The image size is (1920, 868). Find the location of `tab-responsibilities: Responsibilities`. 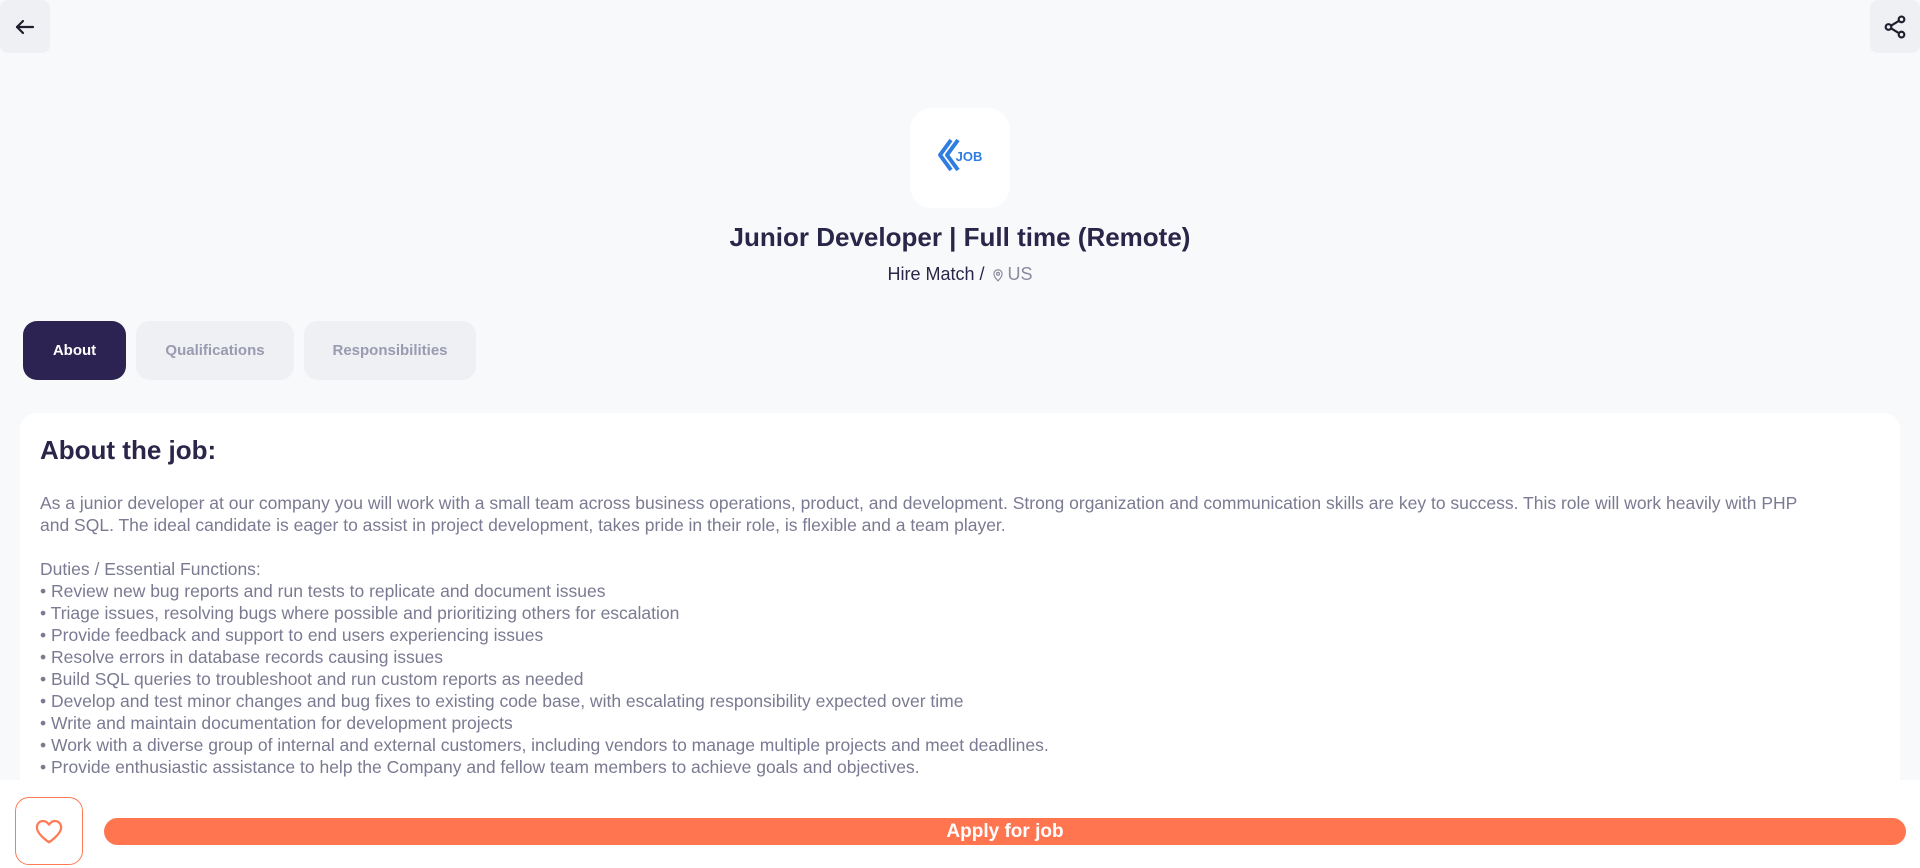

tab-responsibilities: Responsibilities is located at coordinates (390, 350).